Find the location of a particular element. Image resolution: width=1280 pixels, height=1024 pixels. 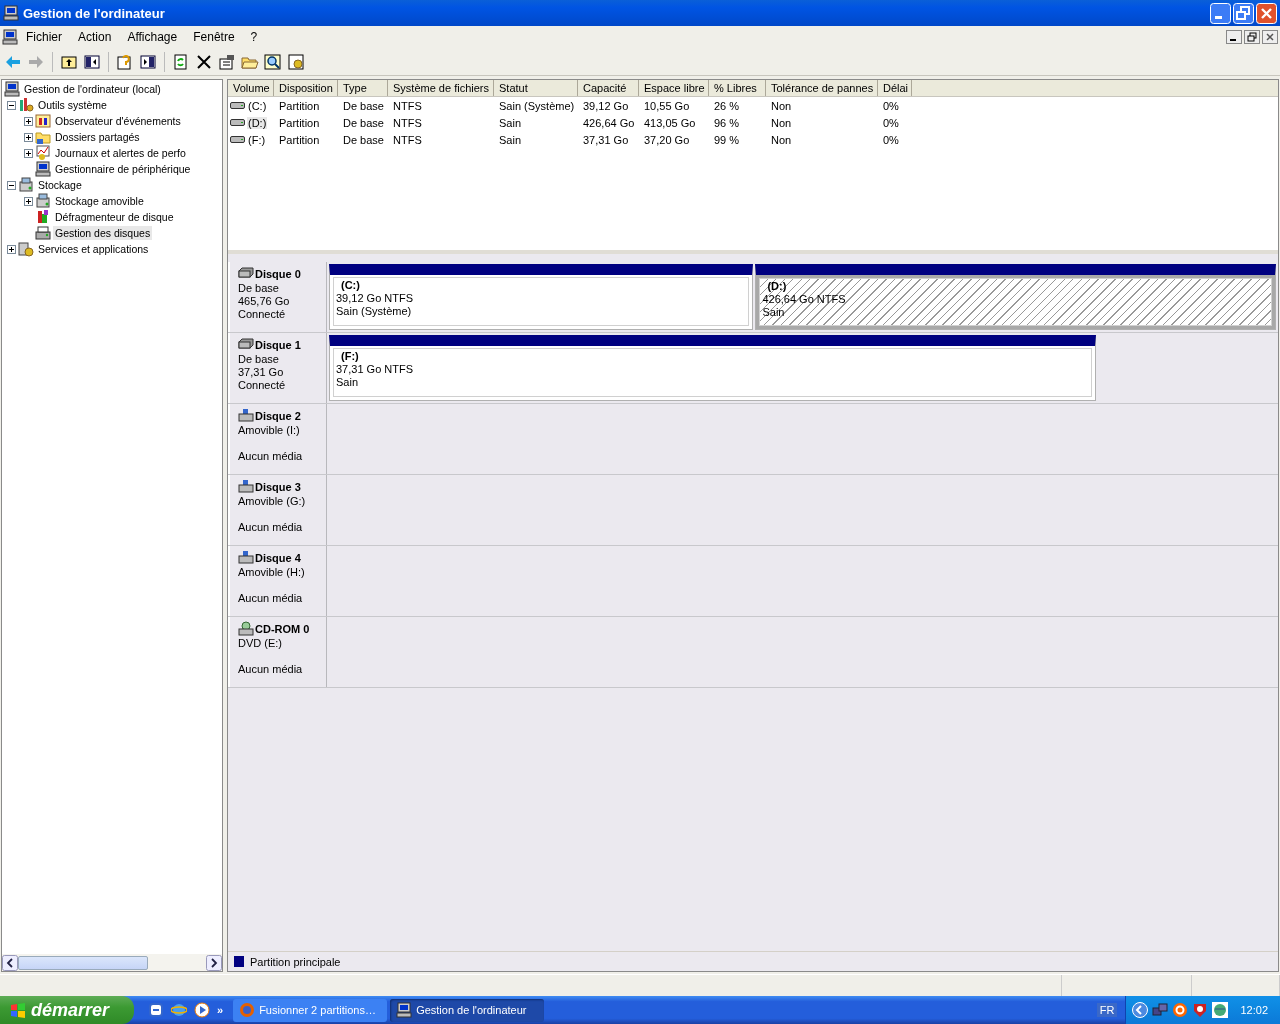

clock: 12:02 is located at coordinates (1254, 1010).